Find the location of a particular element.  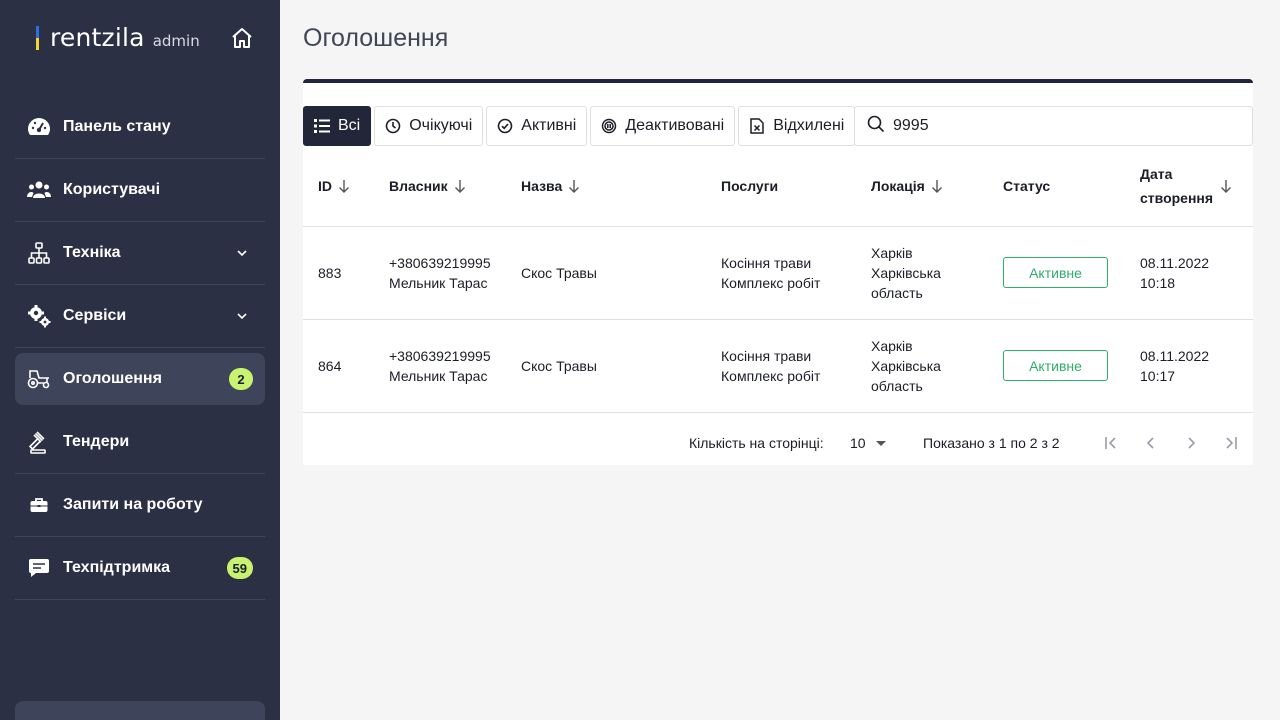

tab-label: Деактивовані is located at coordinates (675, 125).